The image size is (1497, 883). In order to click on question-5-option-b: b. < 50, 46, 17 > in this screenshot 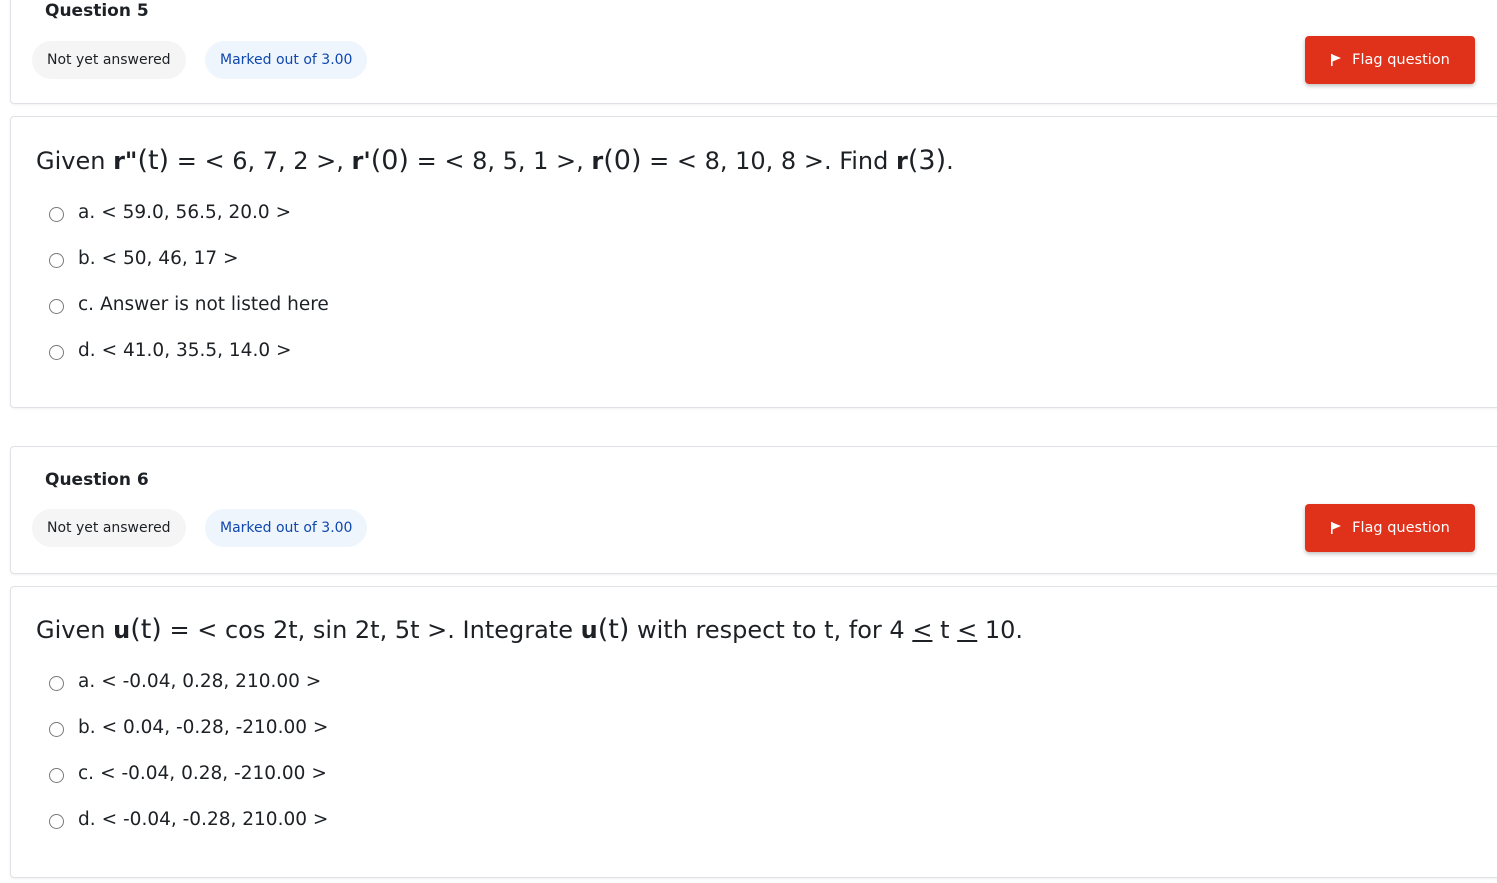, I will do `click(144, 258)`.